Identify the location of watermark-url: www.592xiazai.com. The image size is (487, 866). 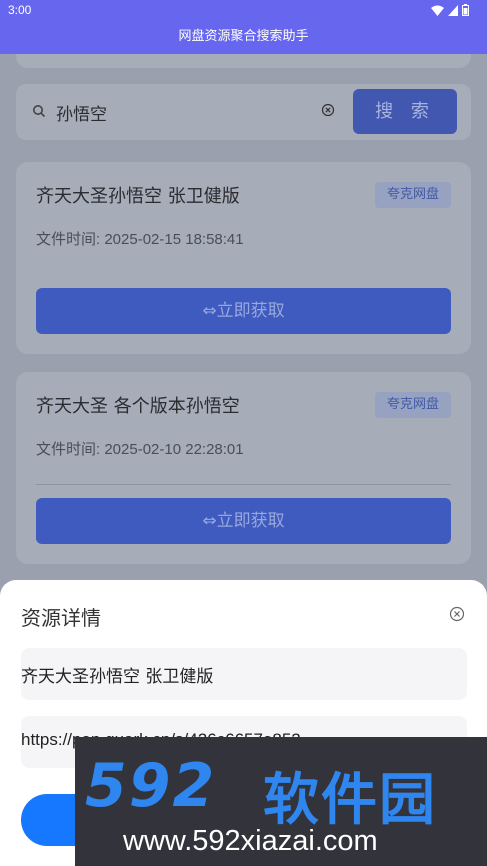
(250, 841).